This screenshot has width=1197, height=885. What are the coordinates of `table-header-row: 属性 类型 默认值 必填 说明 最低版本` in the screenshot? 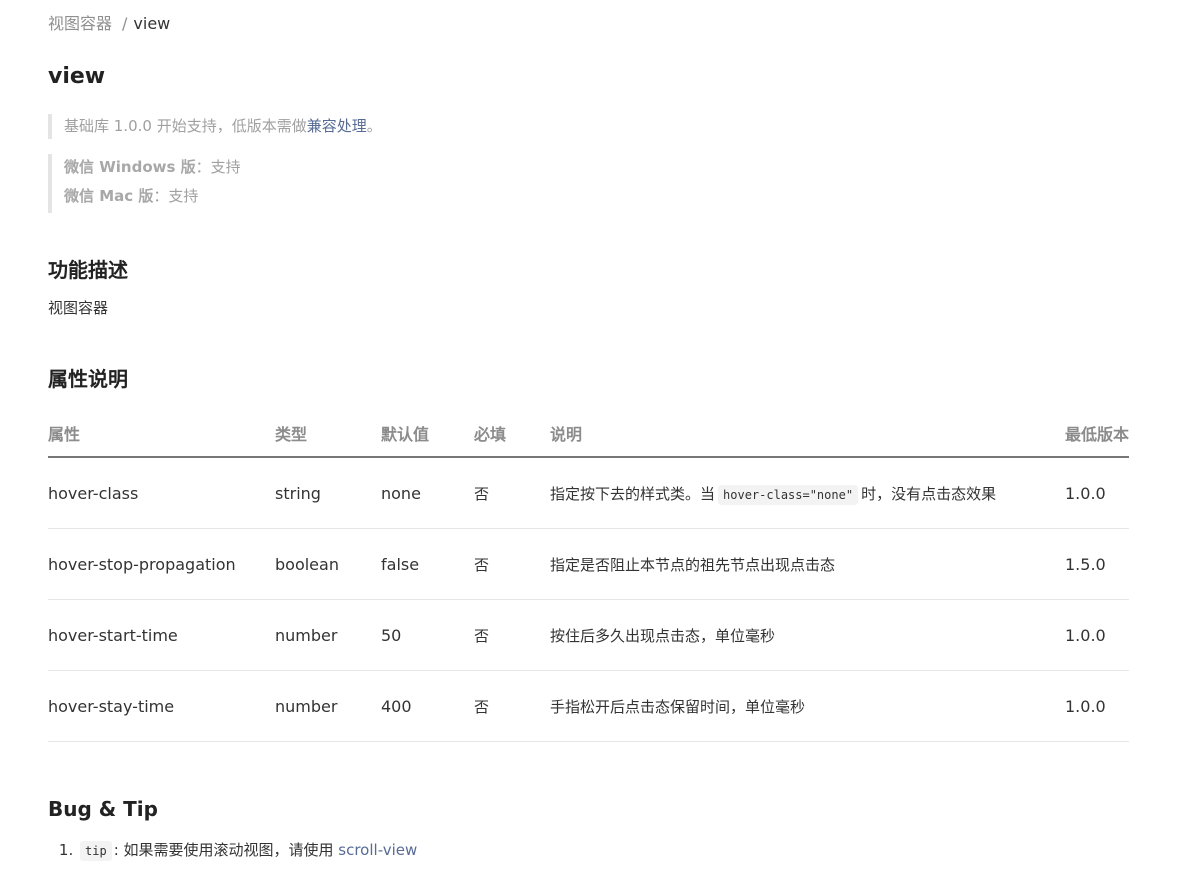 It's located at (588, 434).